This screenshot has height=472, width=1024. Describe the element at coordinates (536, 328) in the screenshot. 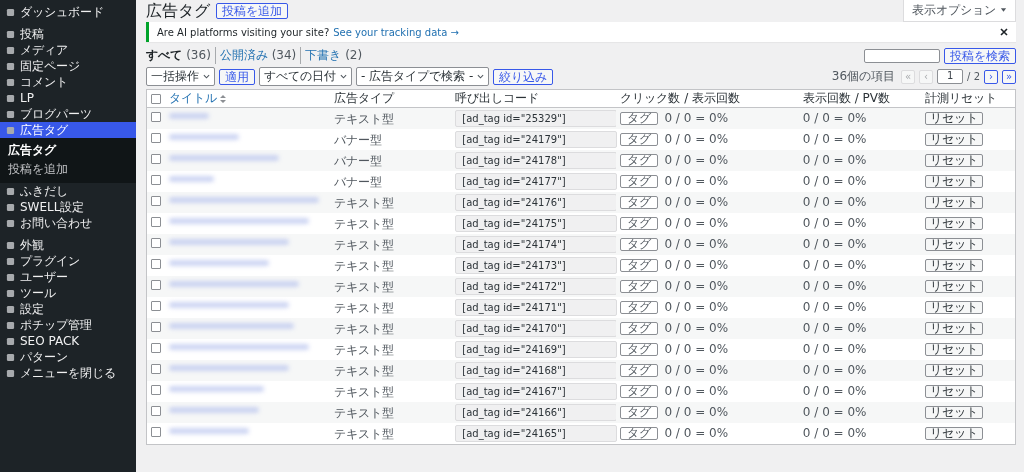

I see `shortcode-field: [ad_tag id="24170"]` at that location.